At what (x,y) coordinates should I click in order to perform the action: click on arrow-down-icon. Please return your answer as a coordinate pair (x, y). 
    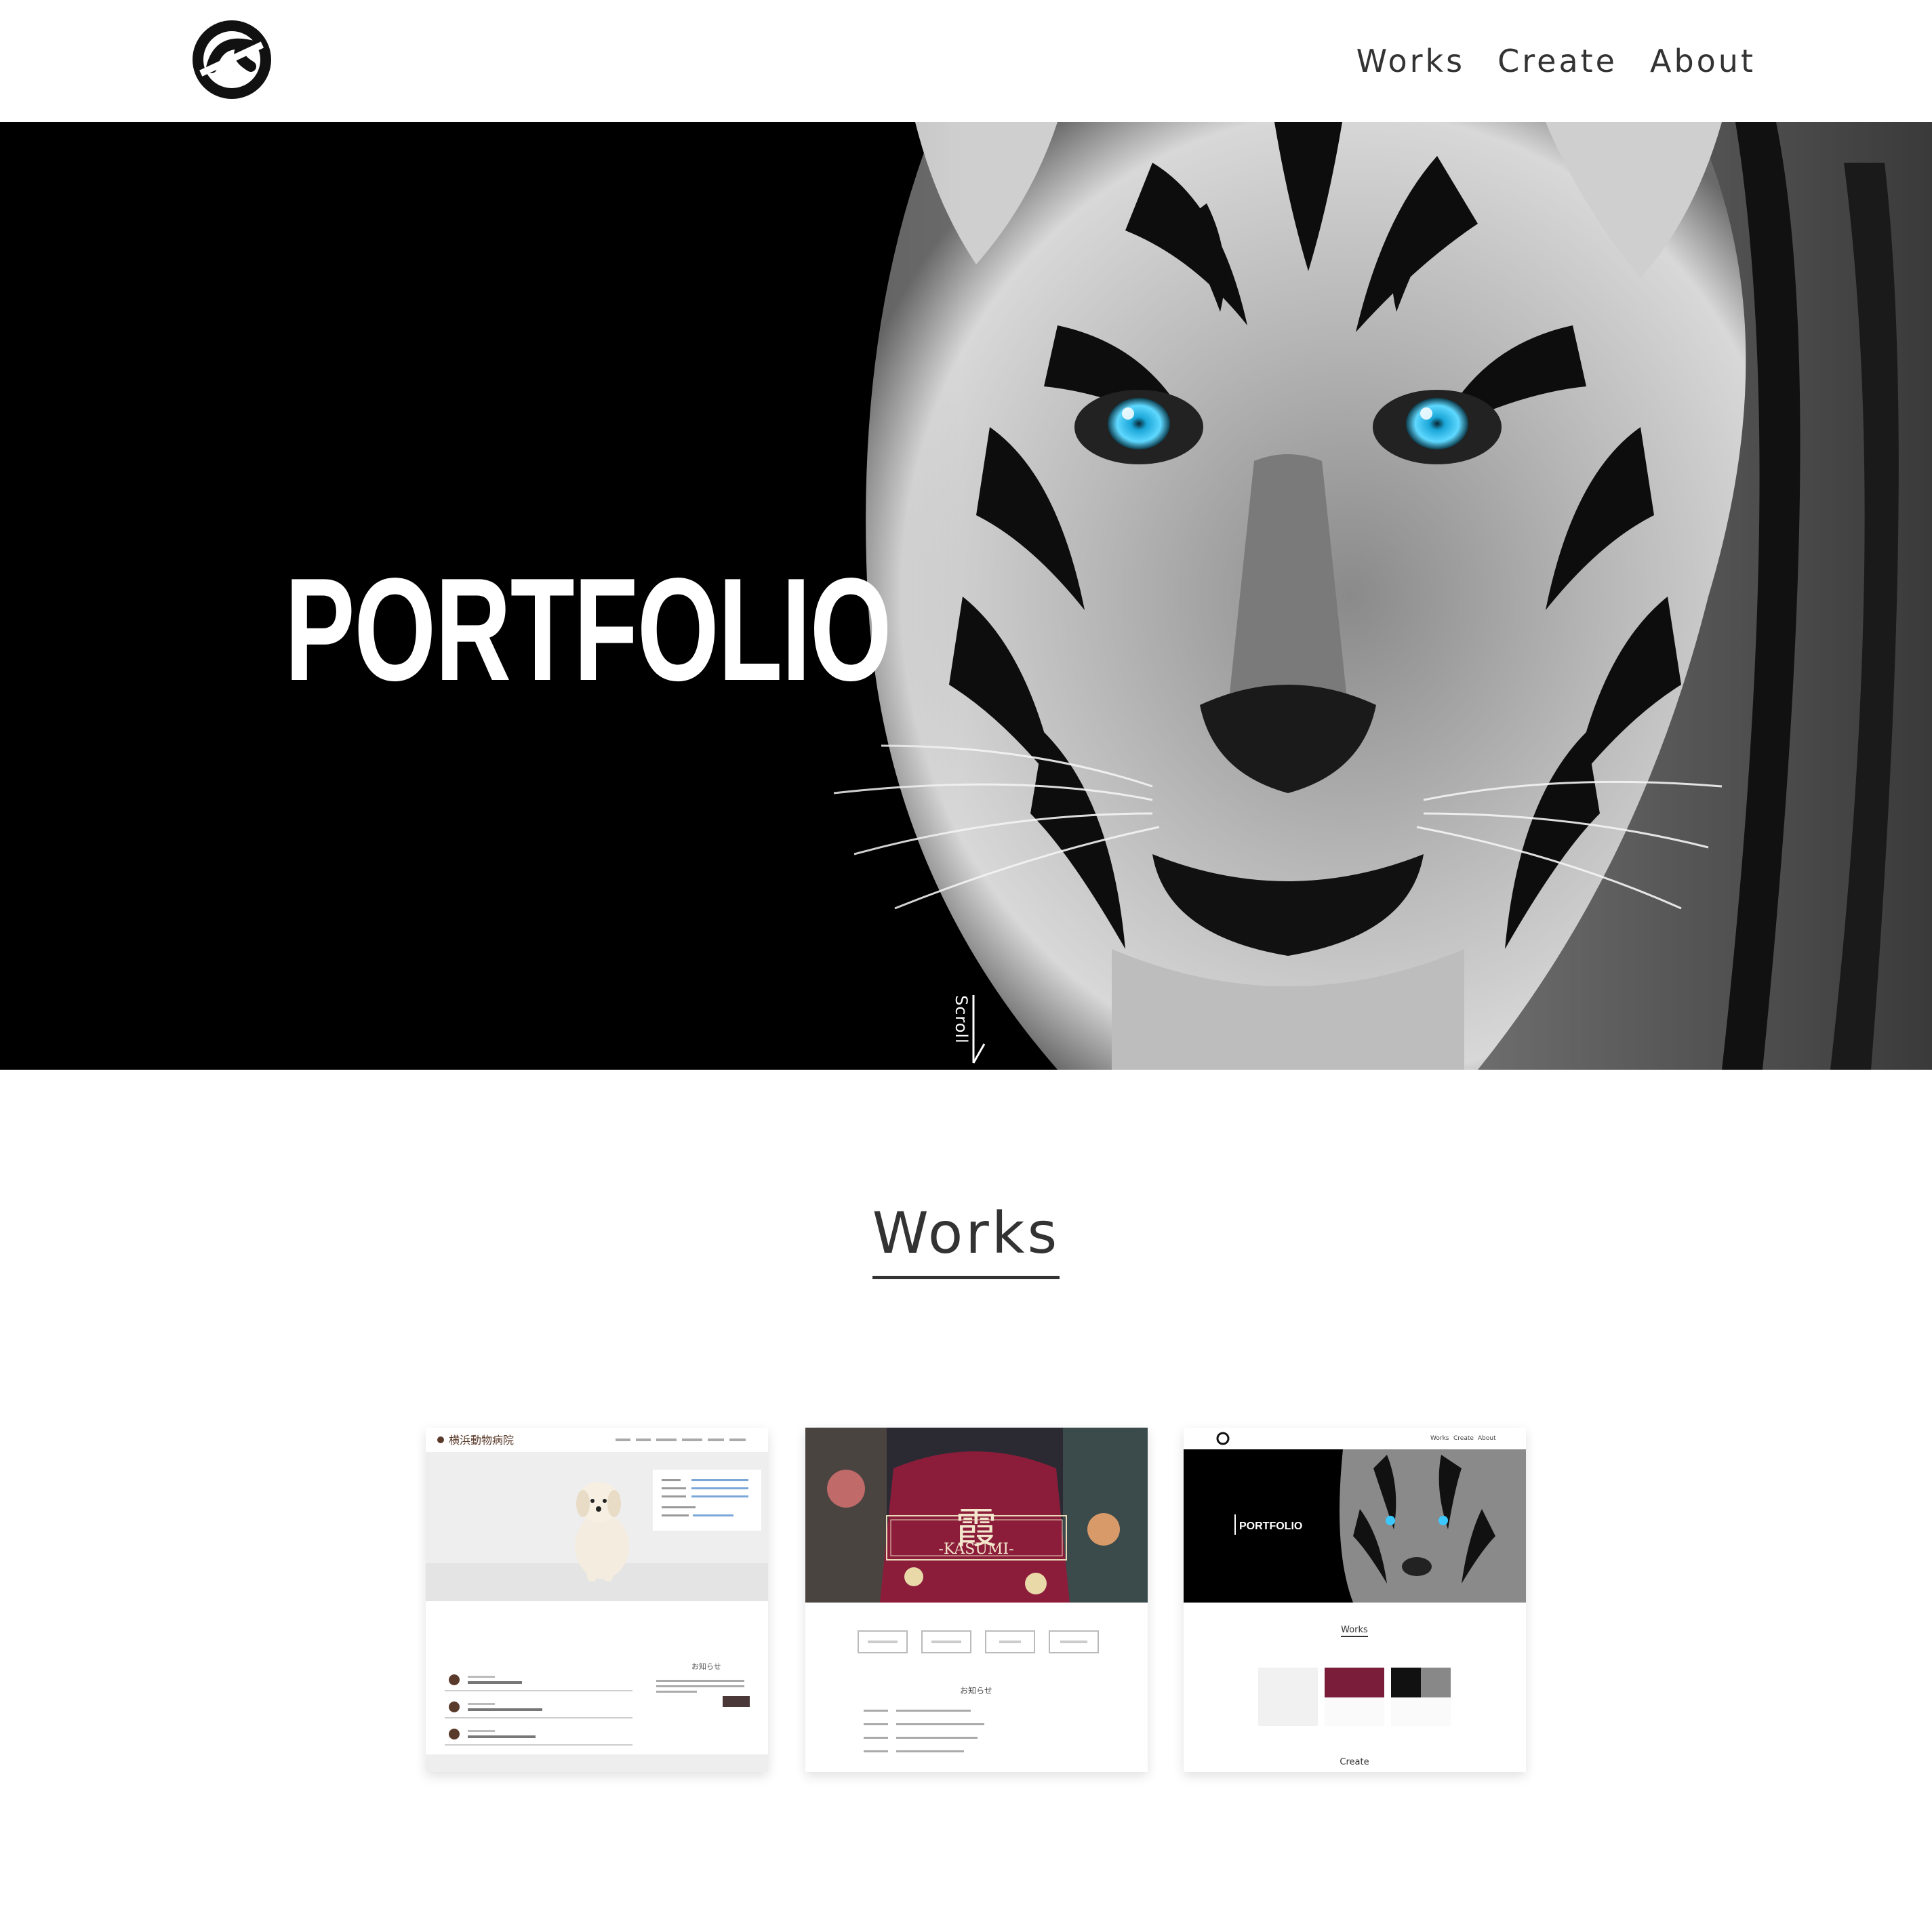
    Looking at the image, I should click on (979, 1029).